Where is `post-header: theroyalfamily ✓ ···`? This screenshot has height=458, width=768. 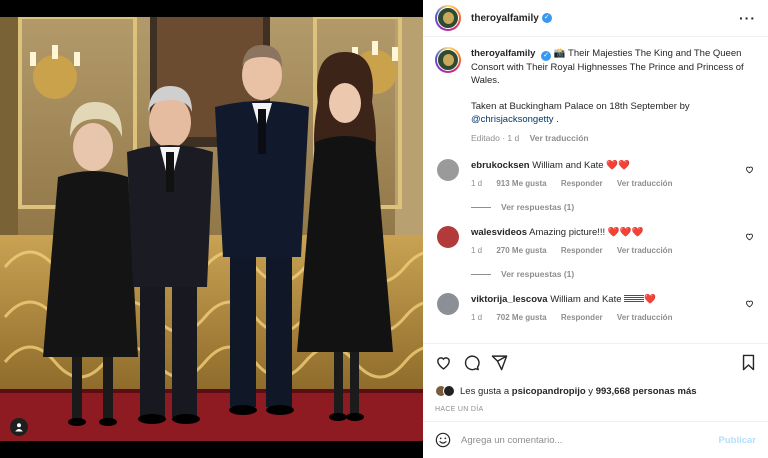 post-header: theroyalfamily ✓ ··· is located at coordinates (595, 18).